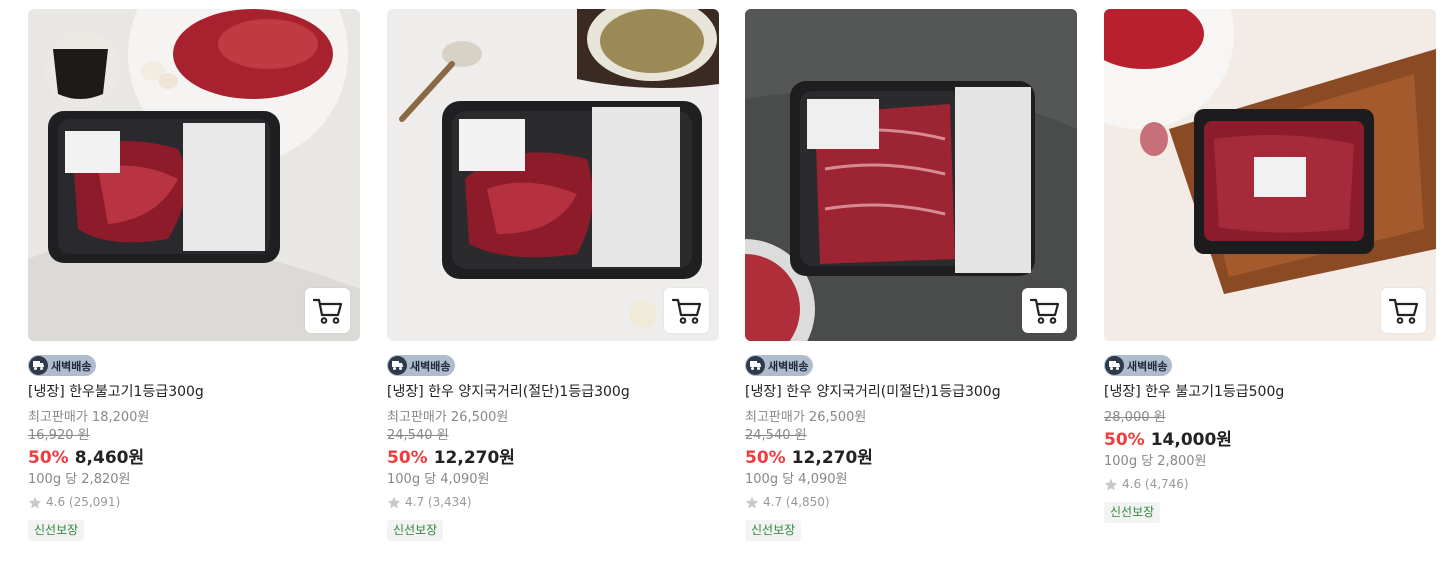  What do you see at coordinates (194, 458) in the screenshot?
I see `sale-price-row: 50% 8,460원` at bounding box center [194, 458].